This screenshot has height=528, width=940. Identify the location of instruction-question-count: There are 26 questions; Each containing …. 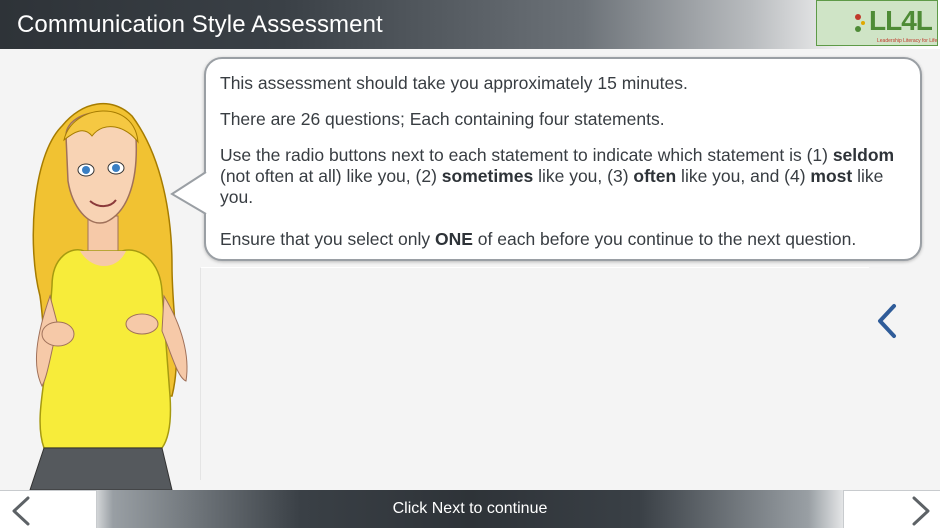
(442, 119).